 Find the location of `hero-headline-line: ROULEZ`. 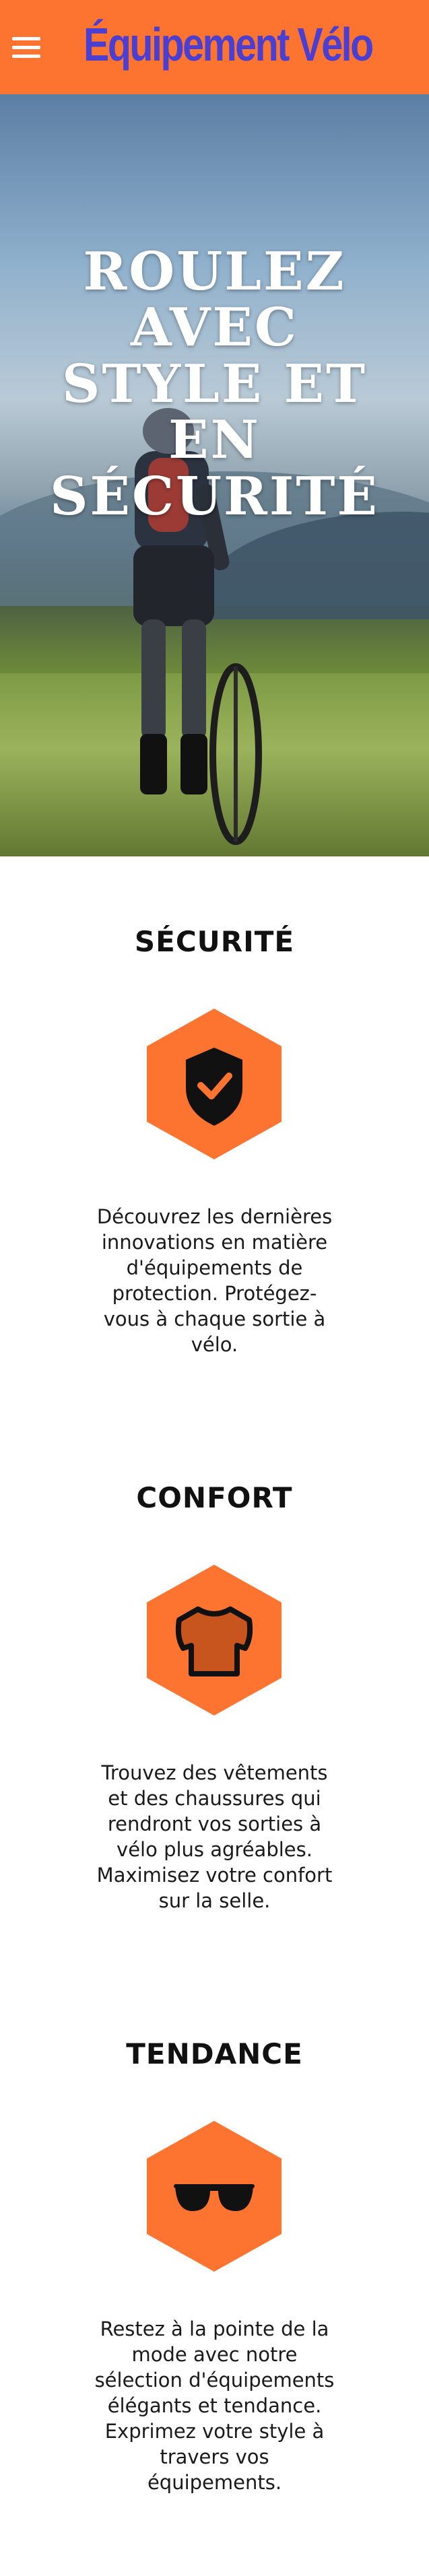

hero-headline-line: ROULEZ is located at coordinates (214, 271).